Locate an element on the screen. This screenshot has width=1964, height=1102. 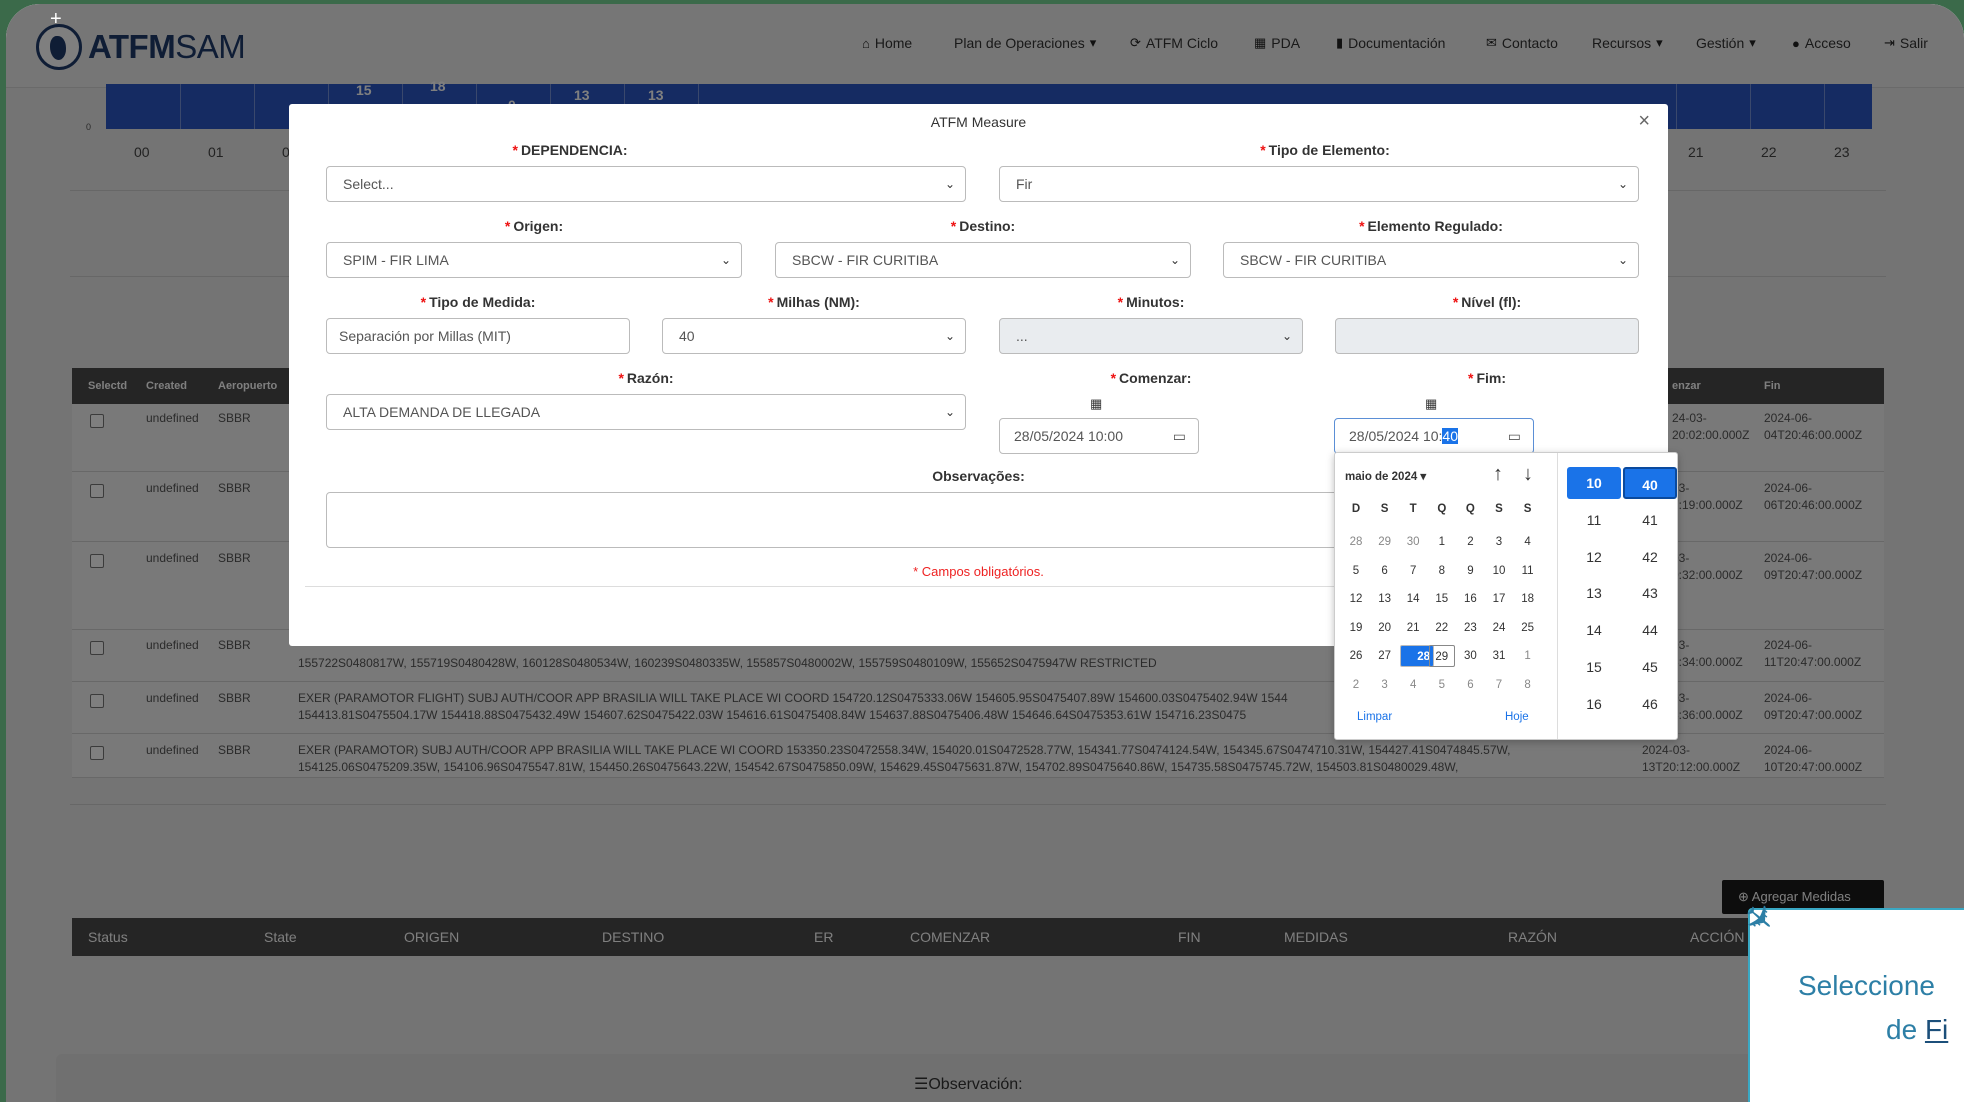
calendar-day: 25 is located at coordinates (1528, 628).